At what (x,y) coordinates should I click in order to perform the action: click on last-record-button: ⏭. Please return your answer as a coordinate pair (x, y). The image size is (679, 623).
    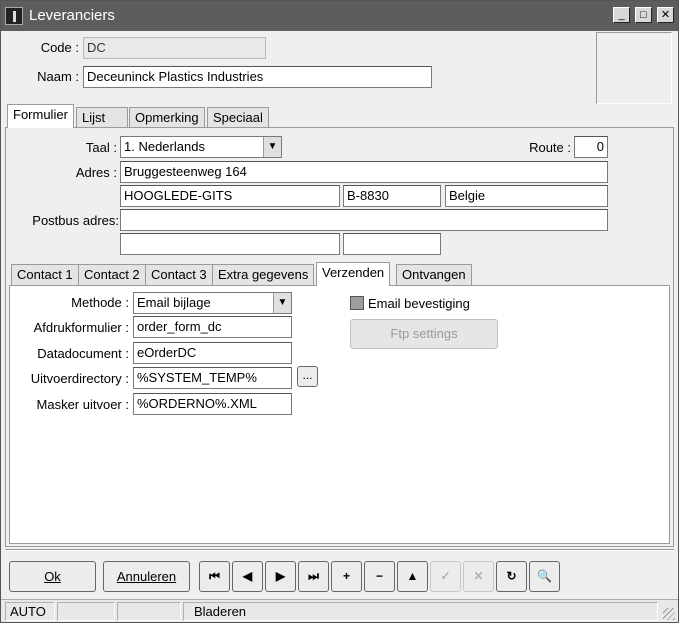
    Looking at the image, I should click on (313, 576).